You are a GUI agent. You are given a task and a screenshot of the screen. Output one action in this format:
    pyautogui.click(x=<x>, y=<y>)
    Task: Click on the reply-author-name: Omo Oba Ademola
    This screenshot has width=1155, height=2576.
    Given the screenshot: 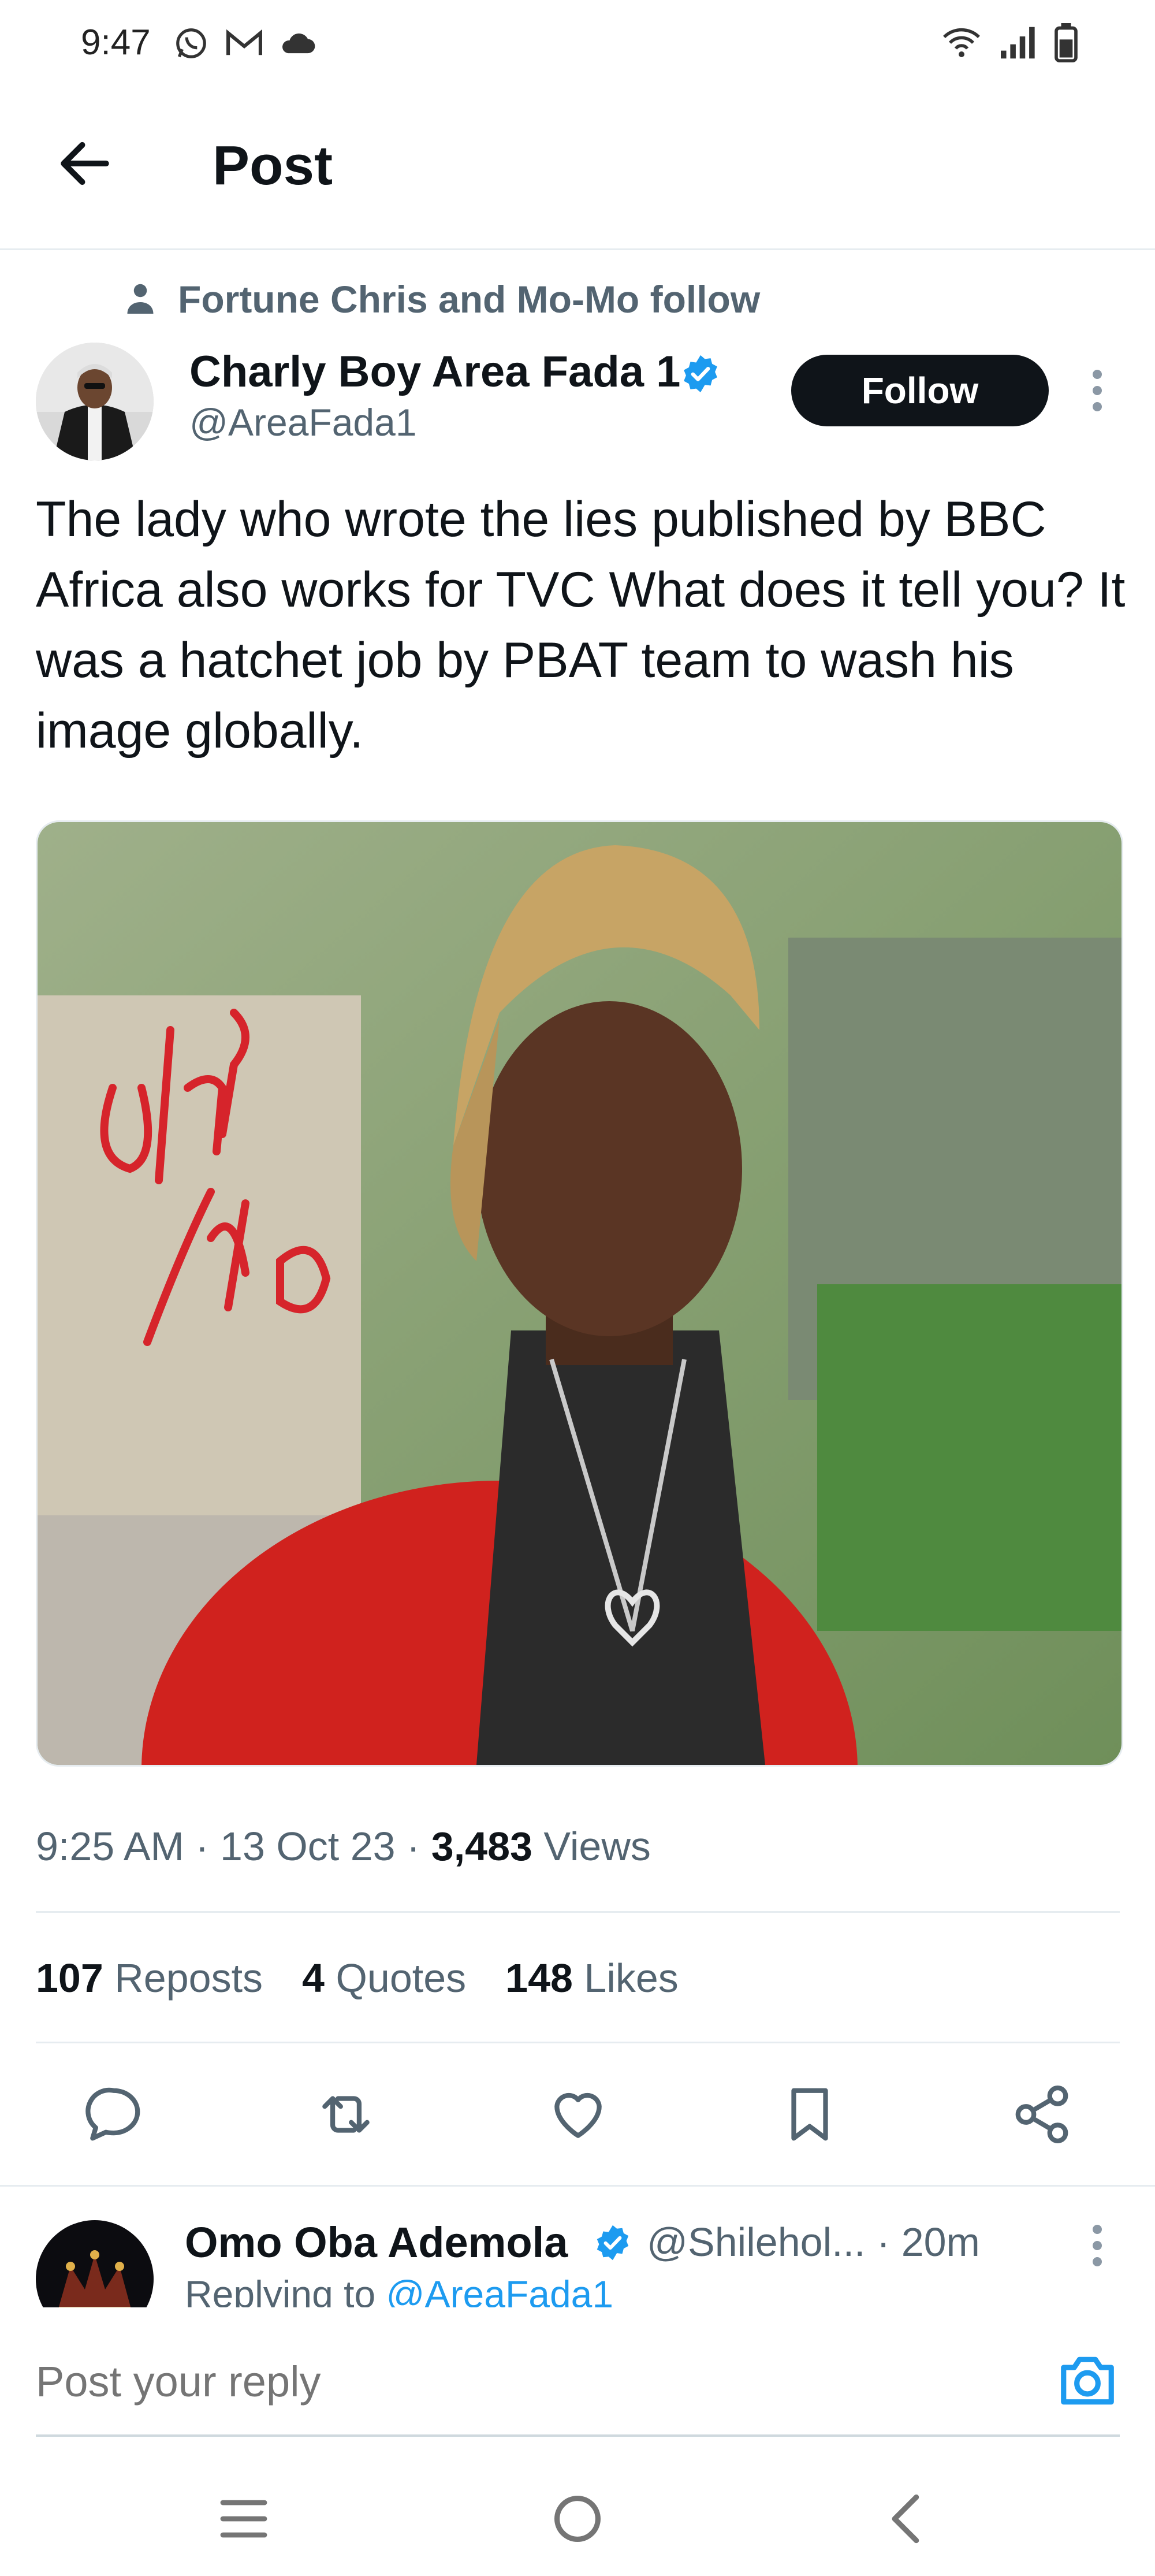 What is the action you would take?
    pyautogui.click(x=376, y=2242)
    